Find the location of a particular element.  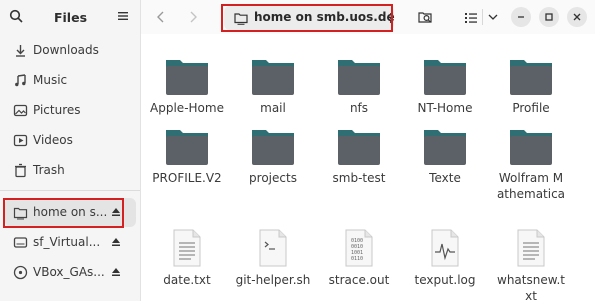

sidebar-item-pictures: Pictures is located at coordinates (70, 110).